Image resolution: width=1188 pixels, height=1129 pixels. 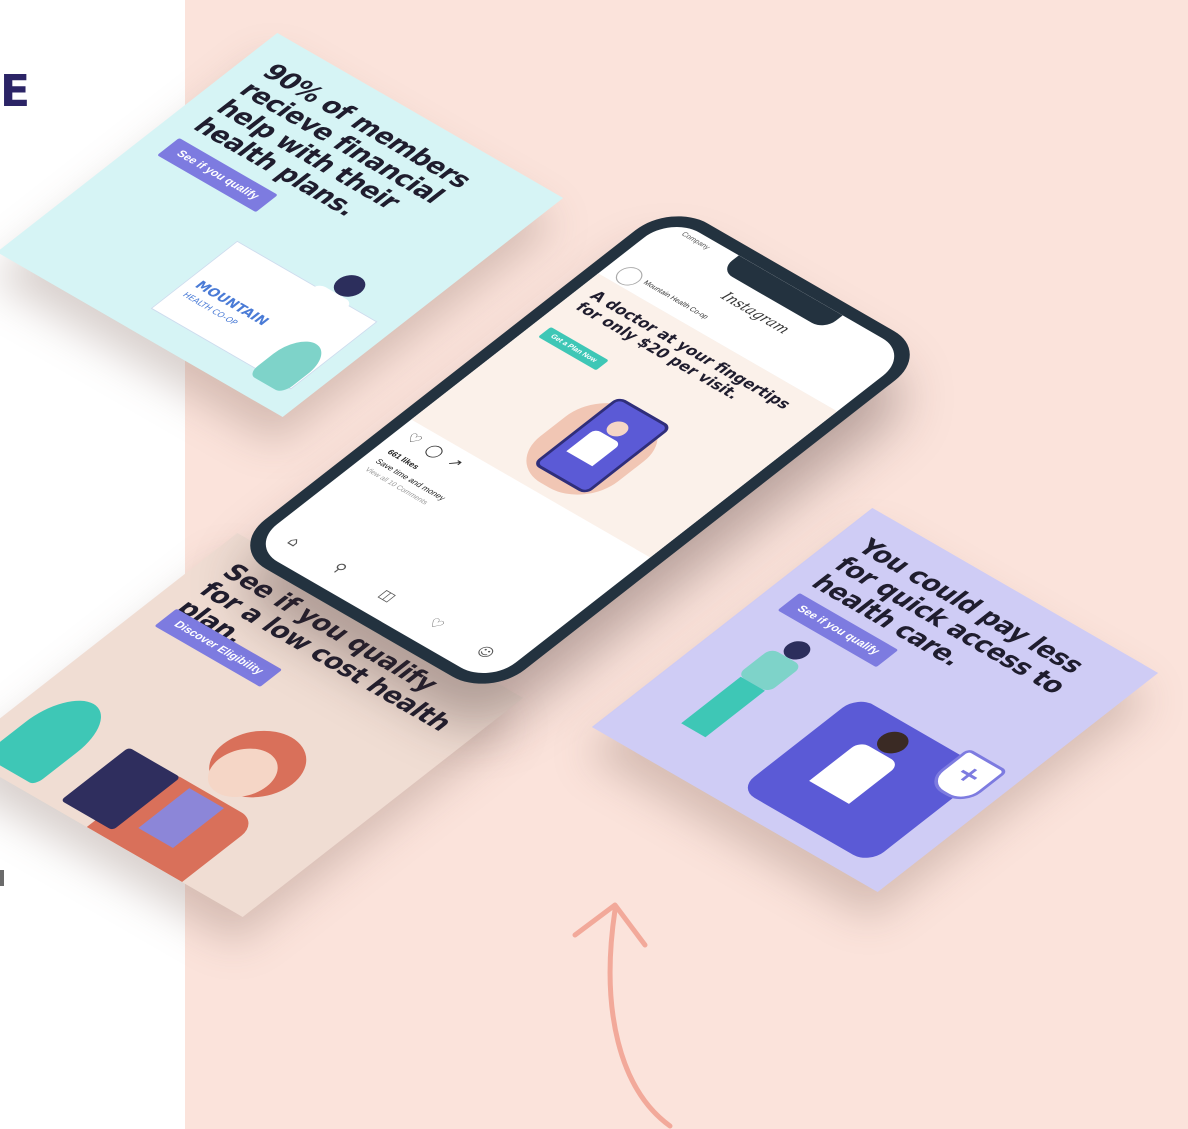 What do you see at coordinates (622, 1015) in the screenshot?
I see `curved-arrow-icon` at bounding box center [622, 1015].